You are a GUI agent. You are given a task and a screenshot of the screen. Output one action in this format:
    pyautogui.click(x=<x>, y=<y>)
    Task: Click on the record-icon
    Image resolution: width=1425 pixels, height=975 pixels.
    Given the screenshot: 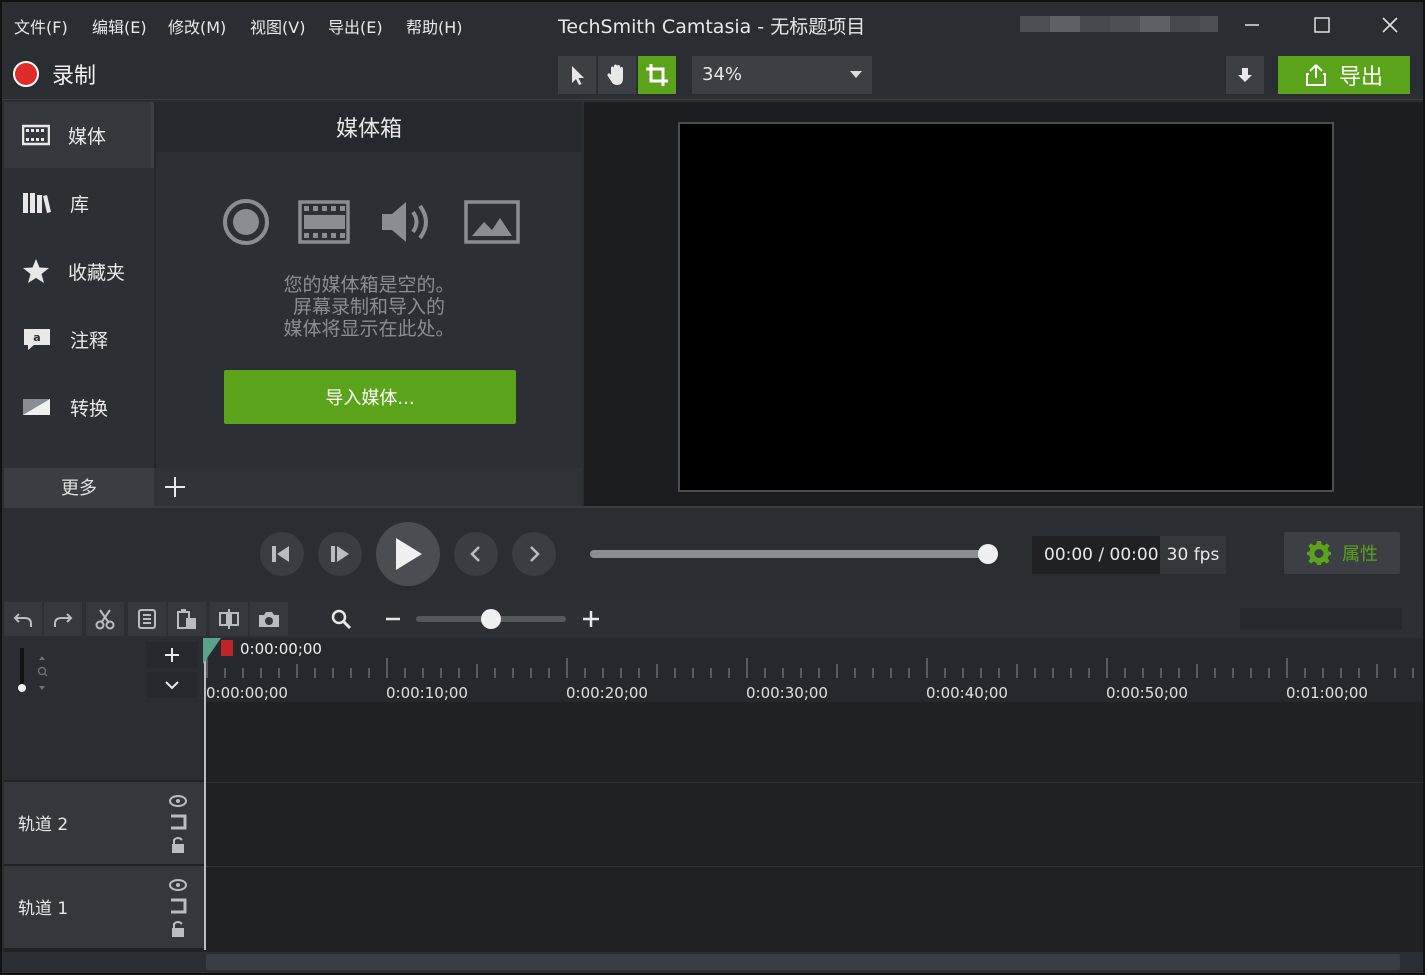 What is the action you would take?
    pyautogui.click(x=26, y=74)
    